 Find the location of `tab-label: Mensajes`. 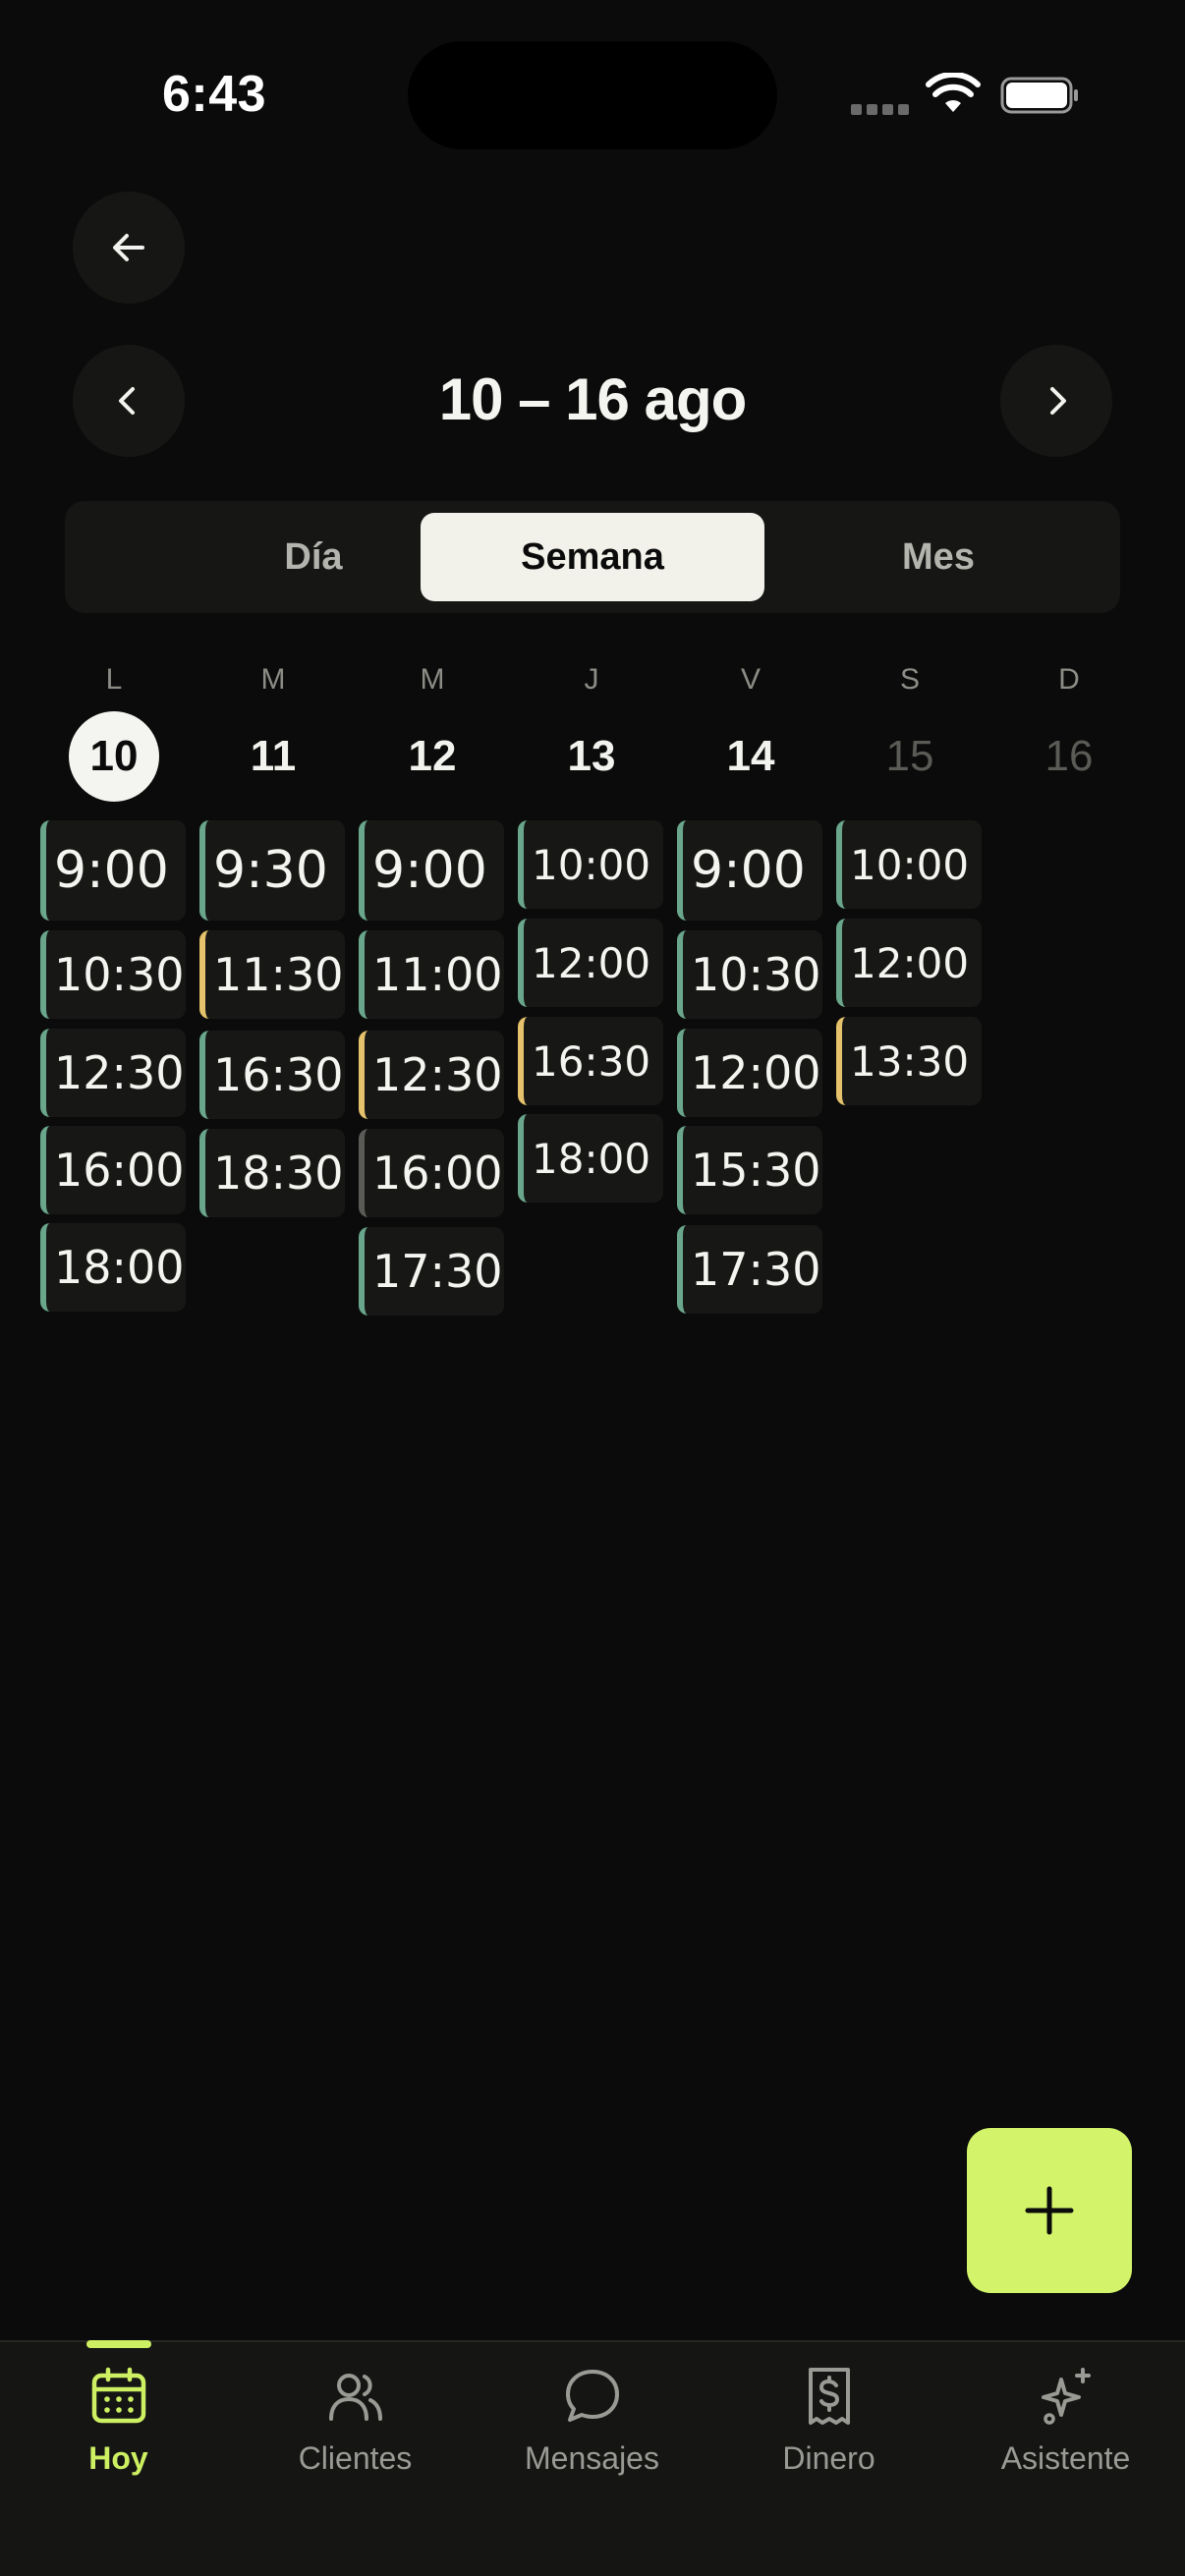

tab-label: Mensajes is located at coordinates (592, 2458).